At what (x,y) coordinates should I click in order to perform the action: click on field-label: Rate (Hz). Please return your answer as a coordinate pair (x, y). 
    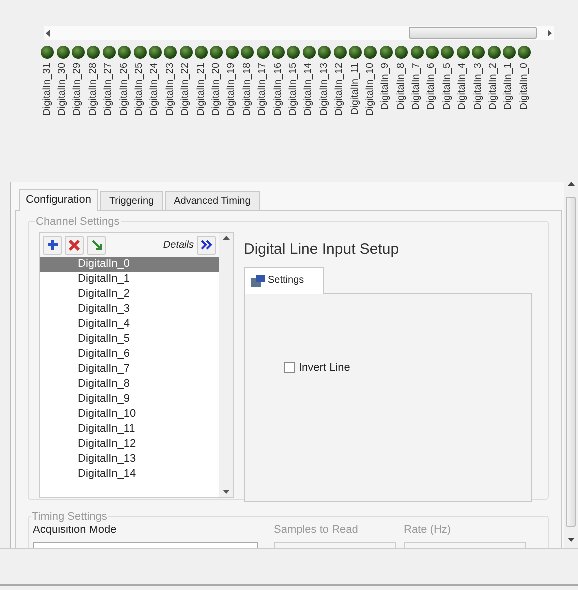
    Looking at the image, I should click on (428, 530).